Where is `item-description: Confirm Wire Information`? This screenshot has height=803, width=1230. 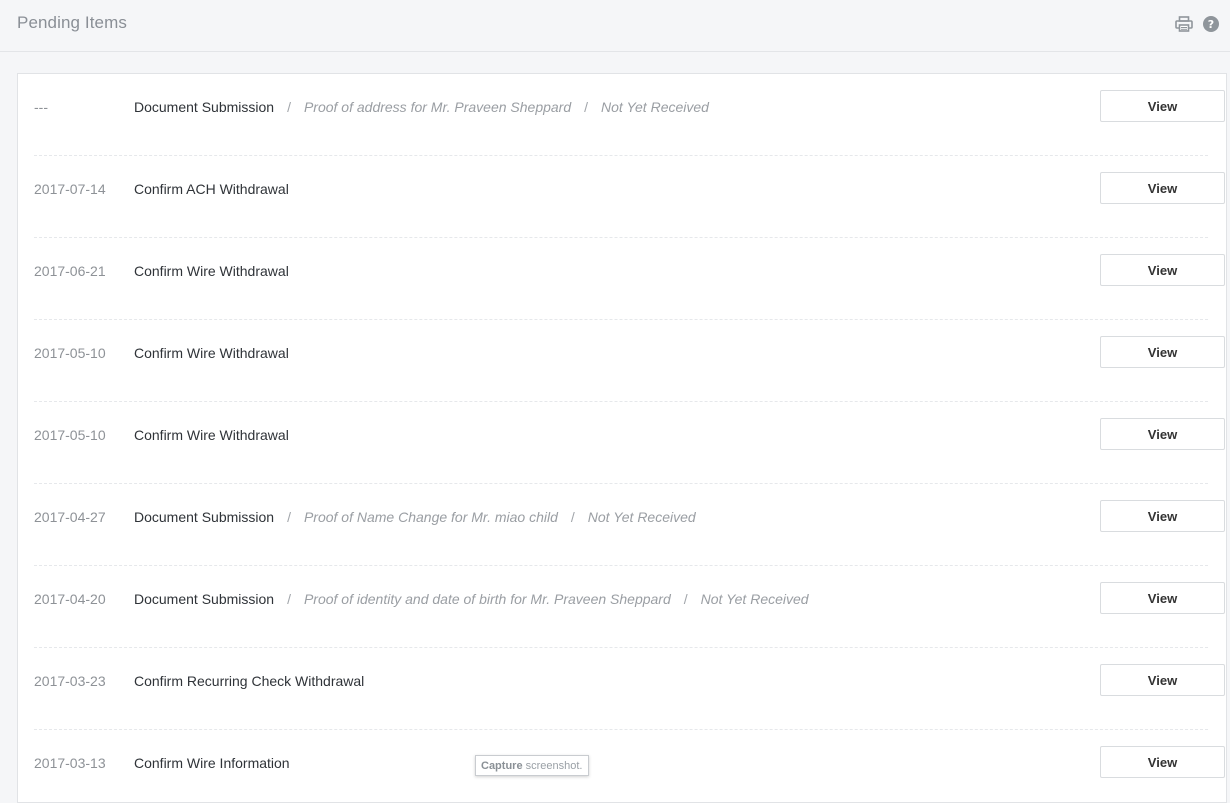 item-description: Confirm Wire Information is located at coordinates (212, 763).